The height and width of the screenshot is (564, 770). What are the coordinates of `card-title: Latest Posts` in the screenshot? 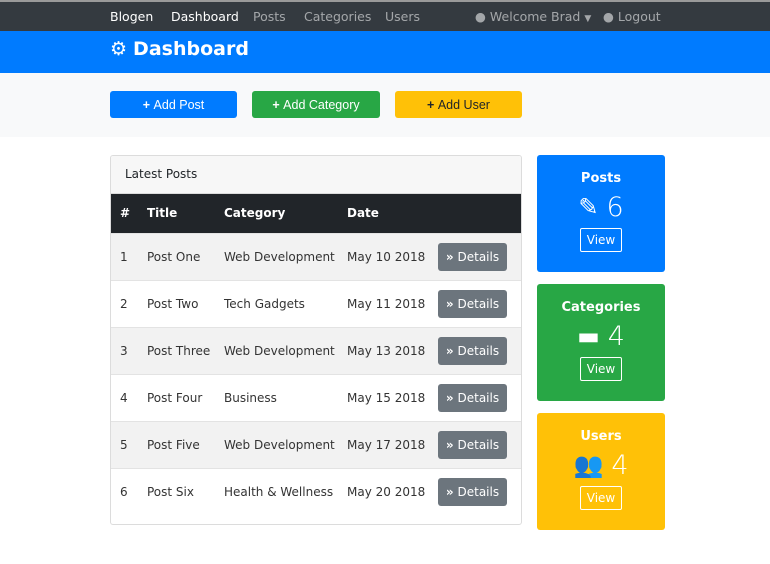 It's located at (316, 175).